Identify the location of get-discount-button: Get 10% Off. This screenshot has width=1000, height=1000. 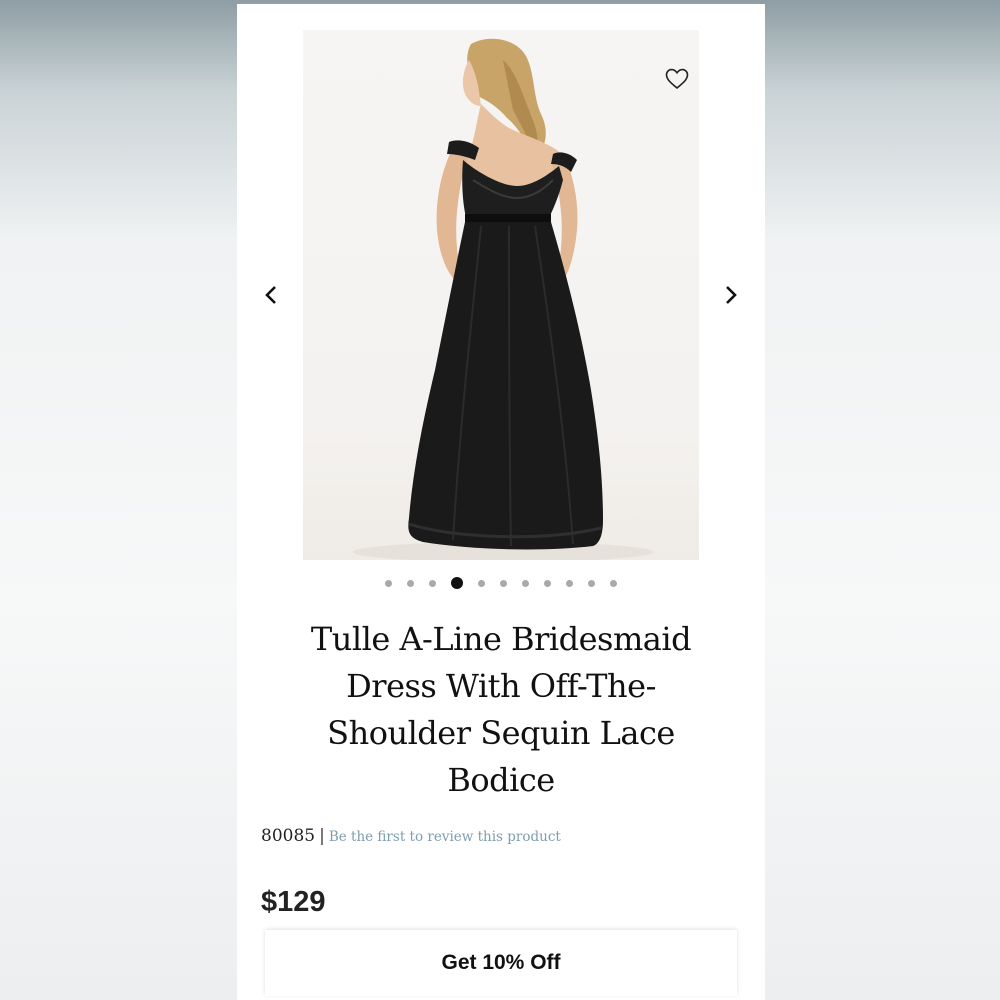
(501, 963).